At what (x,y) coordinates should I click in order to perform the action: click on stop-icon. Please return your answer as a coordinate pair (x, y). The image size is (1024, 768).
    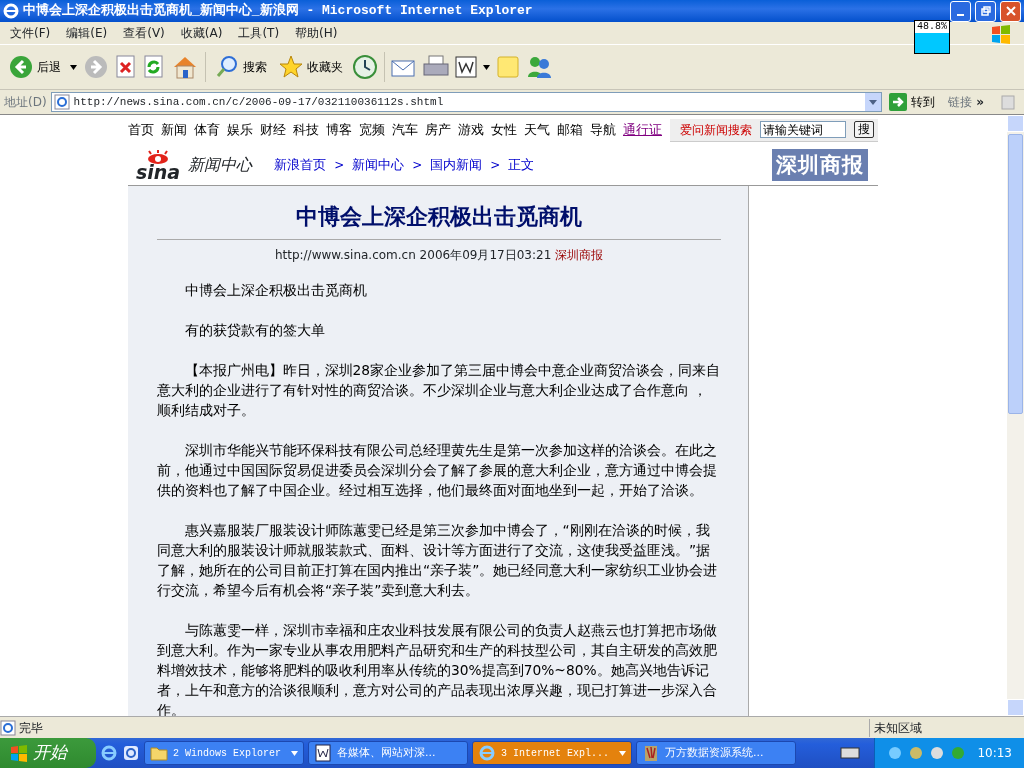
    Looking at the image, I should click on (126, 67).